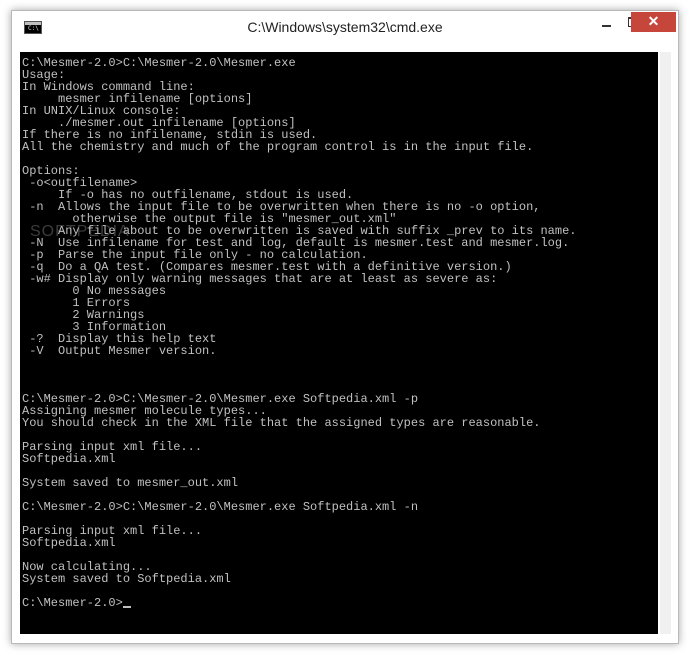 The image size is (700, 663). I want to click on text-cursor, so click(126, 607).